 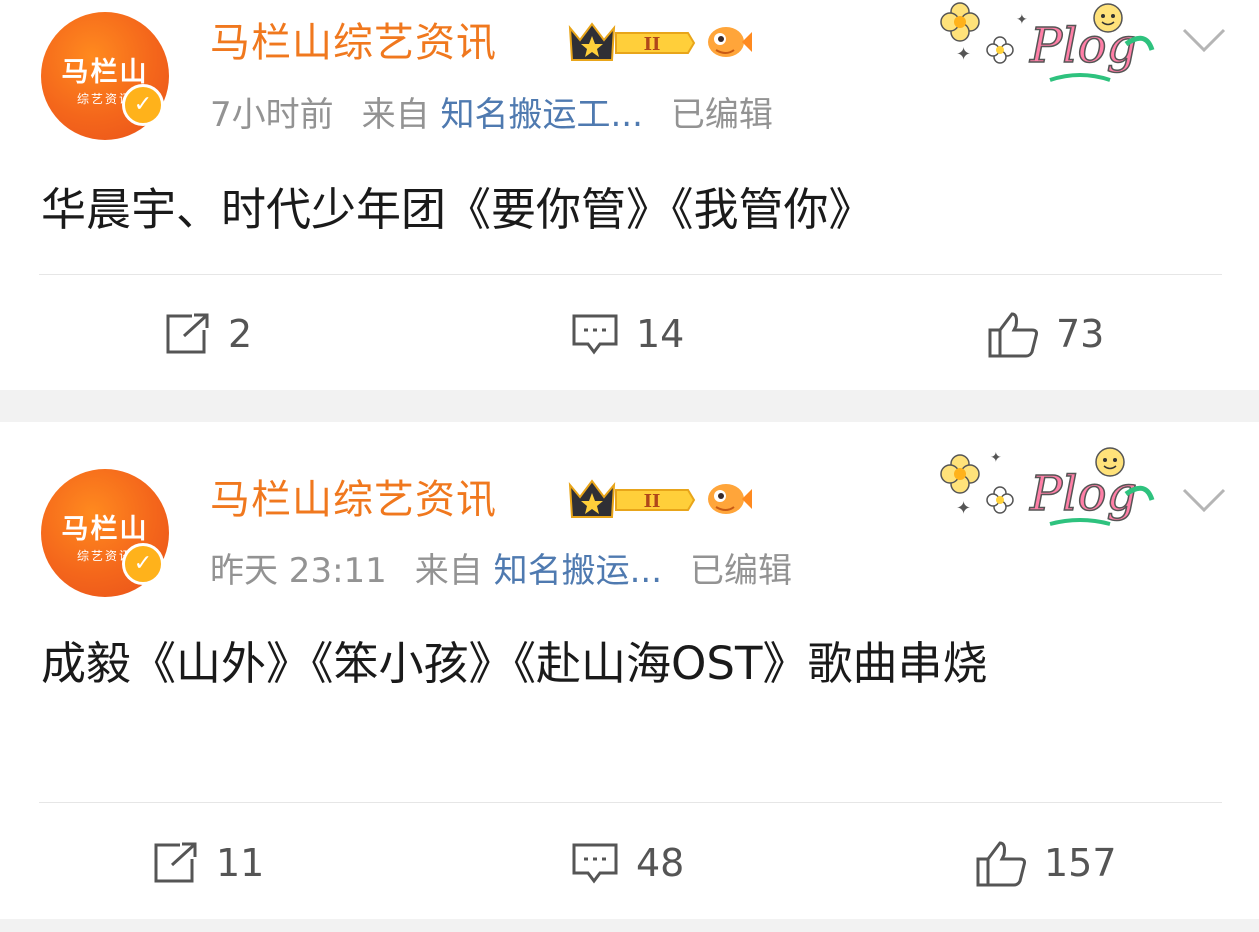 What do you see at coordinates (272, 115) in the screenshot?
I see `post-time: 7小时前` at bounding box center [272, 115].